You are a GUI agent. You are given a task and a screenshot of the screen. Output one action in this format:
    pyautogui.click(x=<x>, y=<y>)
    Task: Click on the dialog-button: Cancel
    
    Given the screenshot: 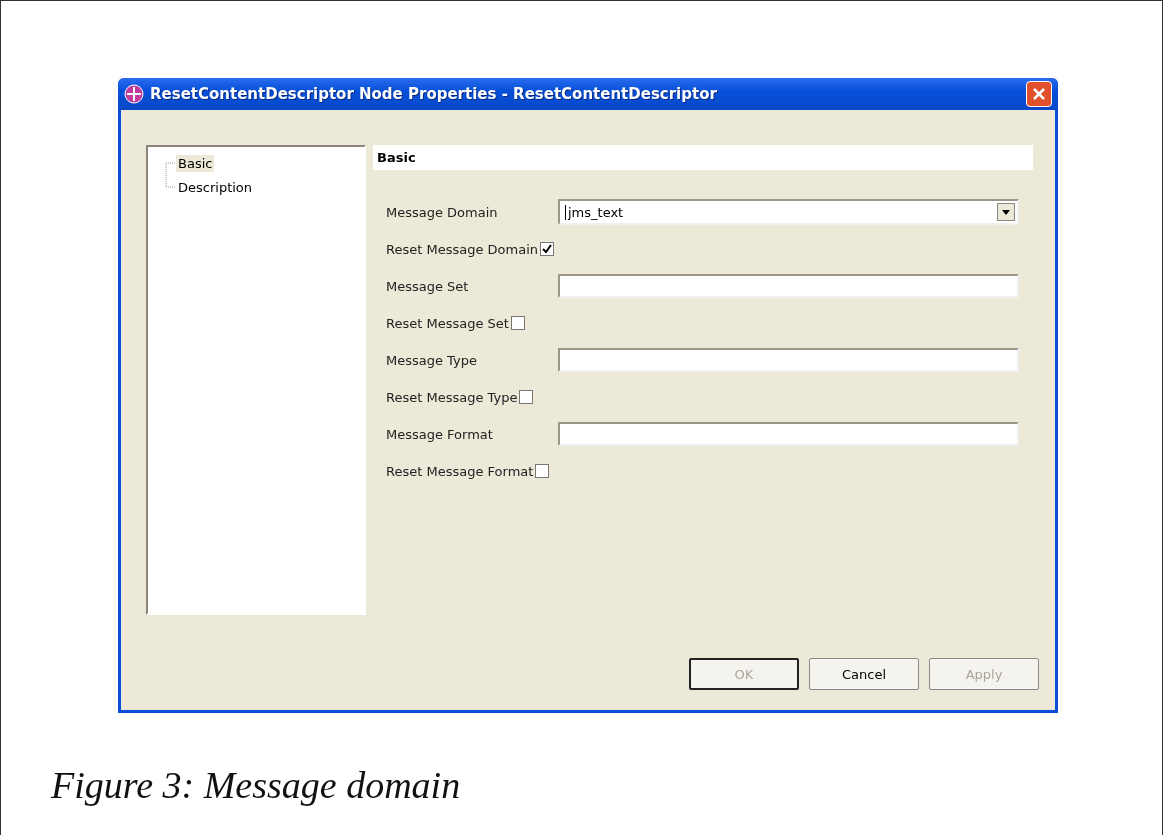 What is the action you would take?
    pyautogui.click(x=864, y=674)
    